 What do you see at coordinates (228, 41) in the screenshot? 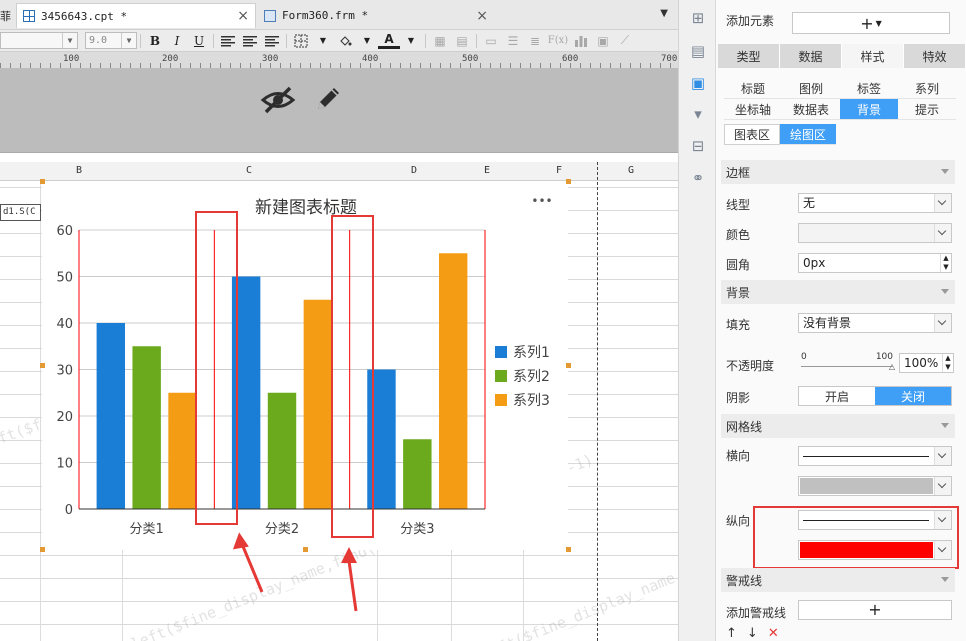
I see `align-left-button` at bounding box center [228, 41].